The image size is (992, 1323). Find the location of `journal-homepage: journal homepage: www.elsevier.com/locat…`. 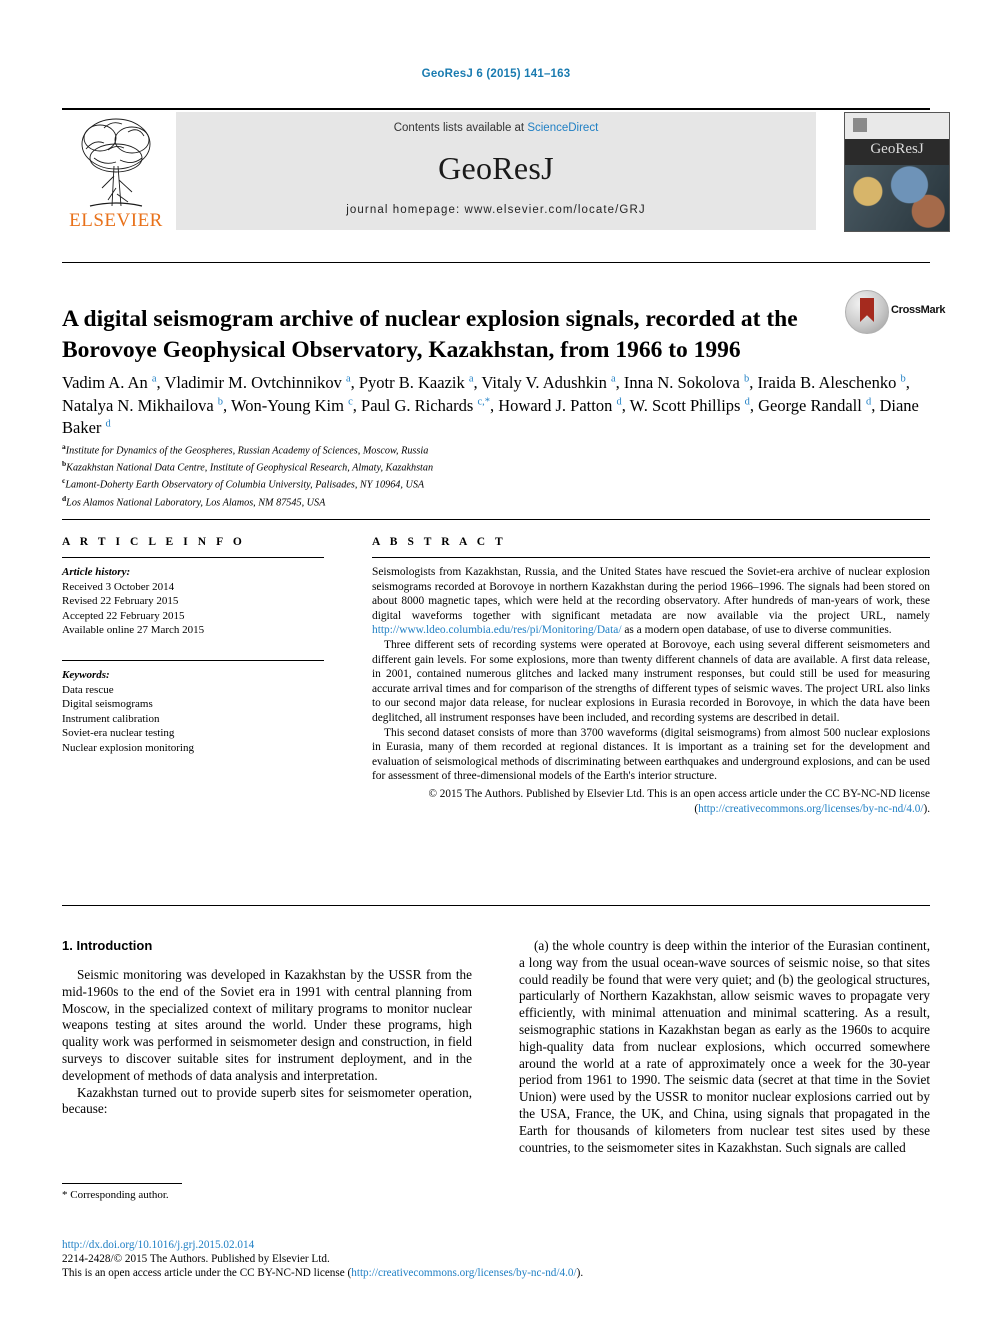

journal-homepage: journal homepage: www.elsevier.com/locat… is located at coordinates (496, 210).